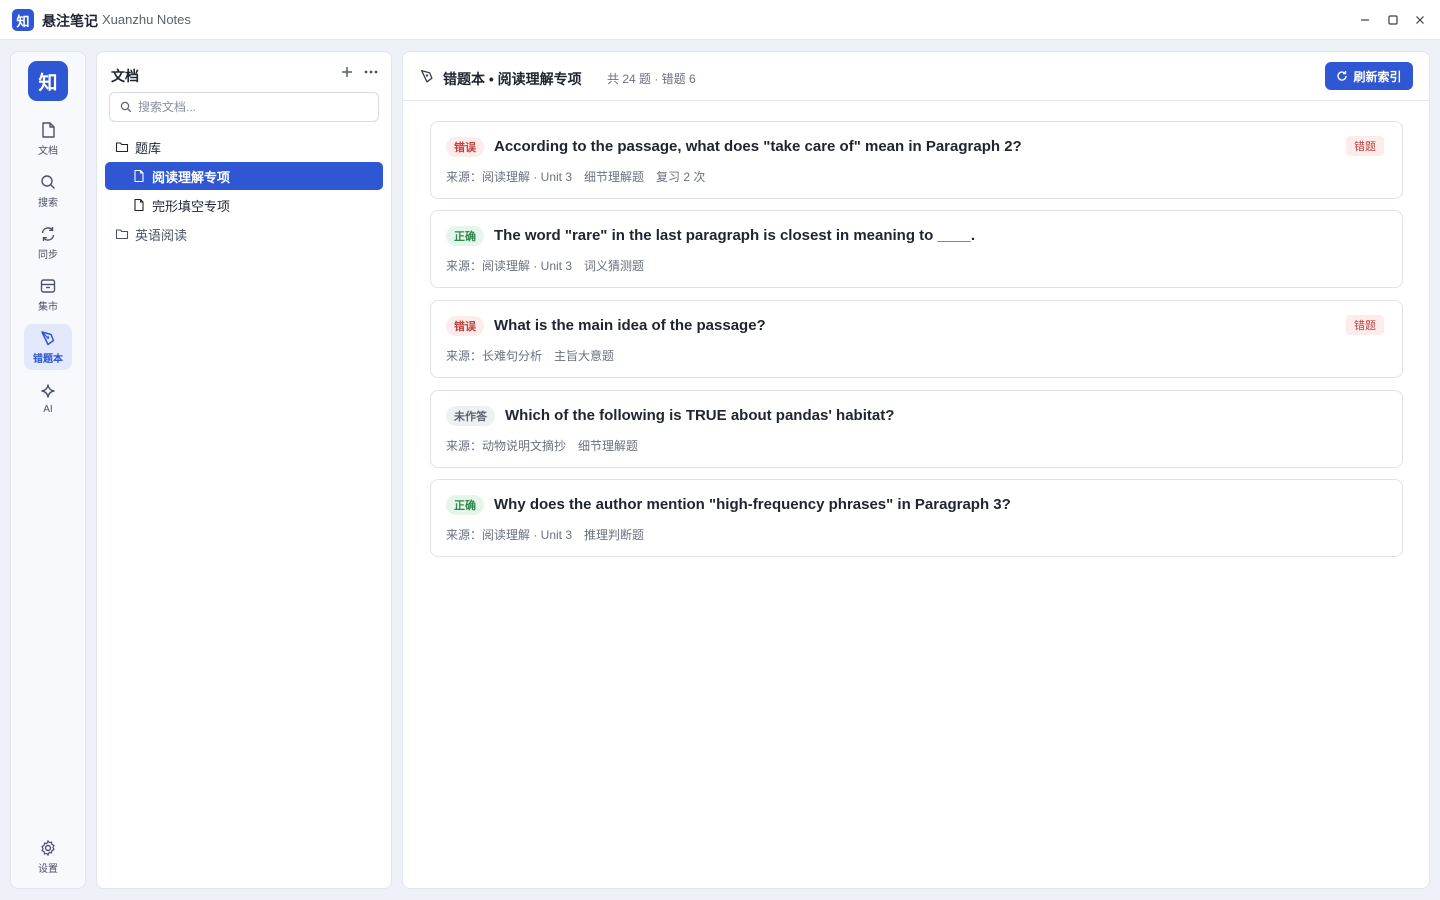 The width and height of the screenshot is (1440, 900). Describe the element at coordinates (48, 470) in the screenshot. I see `icon-rail: 知 文档 搜索 同步 集市 错题本 AI 设置` at that location.